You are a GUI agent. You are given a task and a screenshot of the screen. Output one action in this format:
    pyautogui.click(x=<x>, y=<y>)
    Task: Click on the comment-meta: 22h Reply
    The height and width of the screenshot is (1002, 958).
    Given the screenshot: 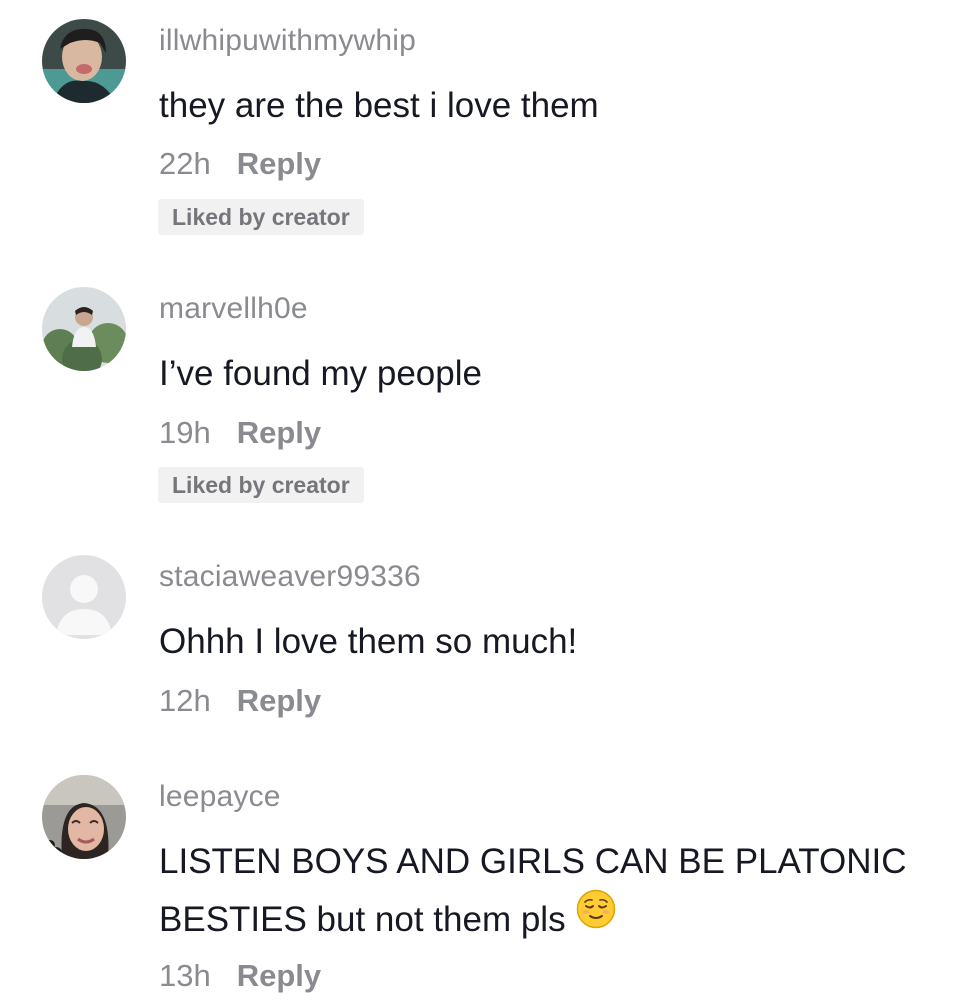 What is the action you would take?
    pyautogui.click(x=240, y=164)
    